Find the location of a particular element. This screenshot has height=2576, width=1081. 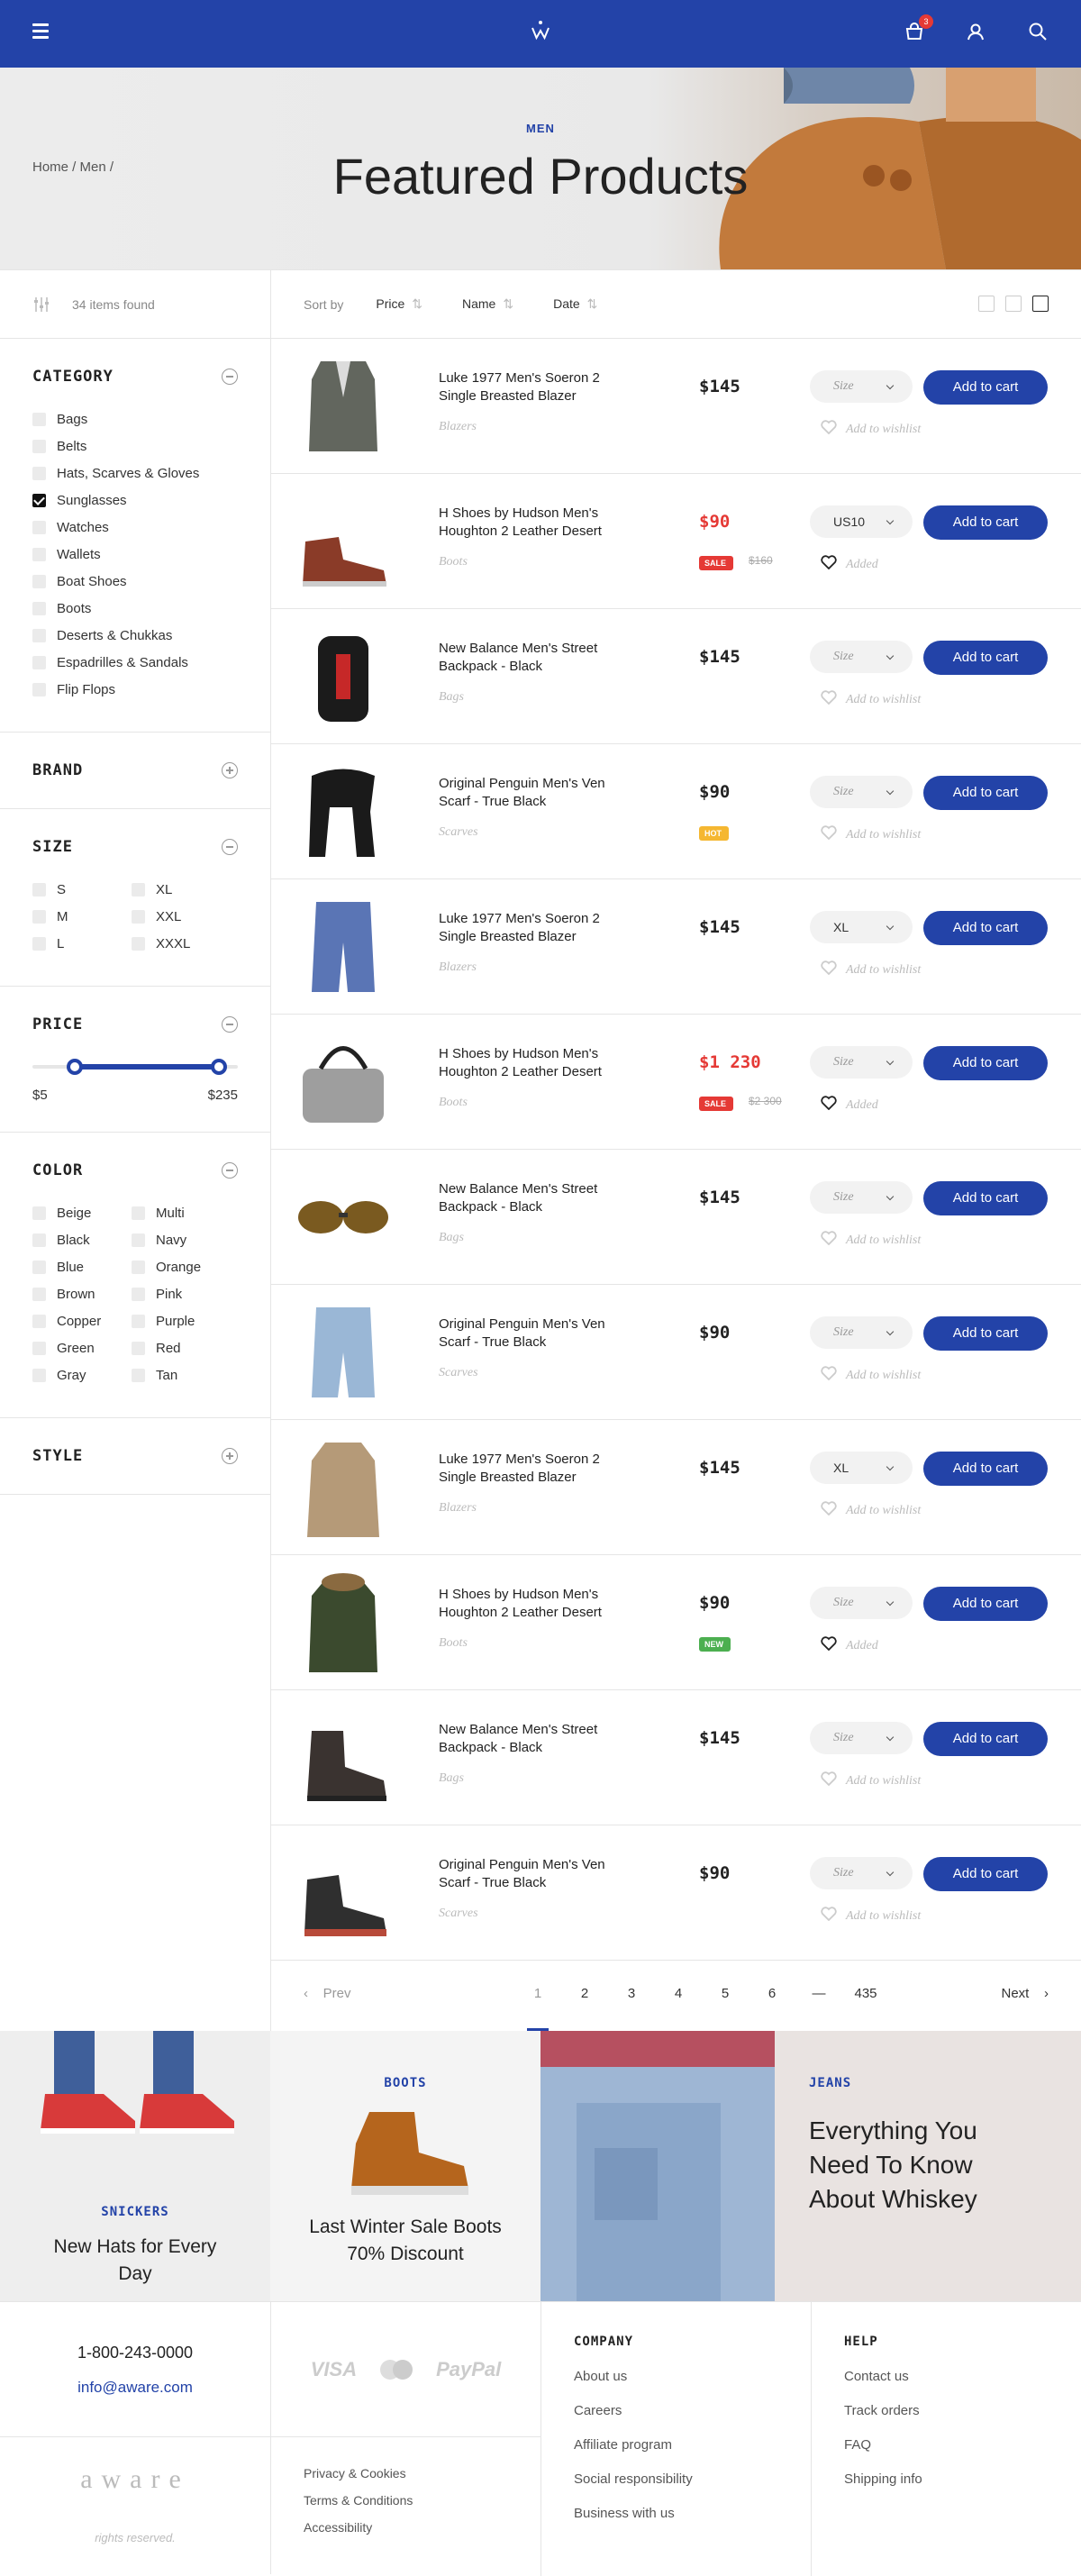

color-option: Beige is located at coordinates (82, 1212).